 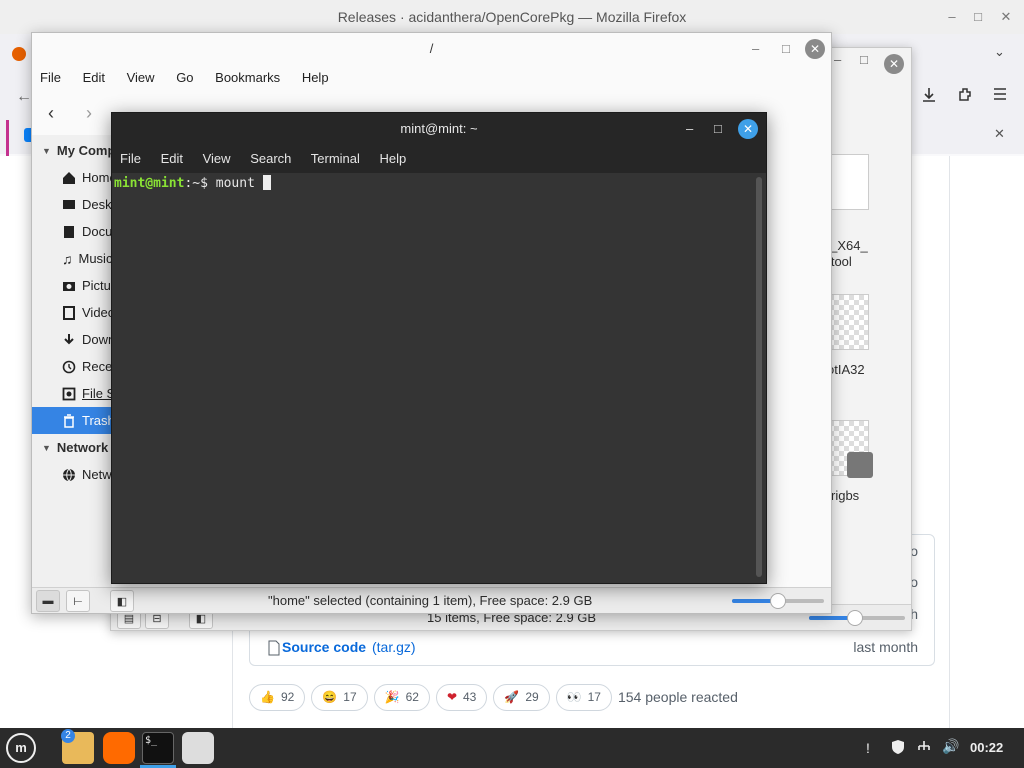 I want to click on file-label: otIA32, so click(x=846, y=369).